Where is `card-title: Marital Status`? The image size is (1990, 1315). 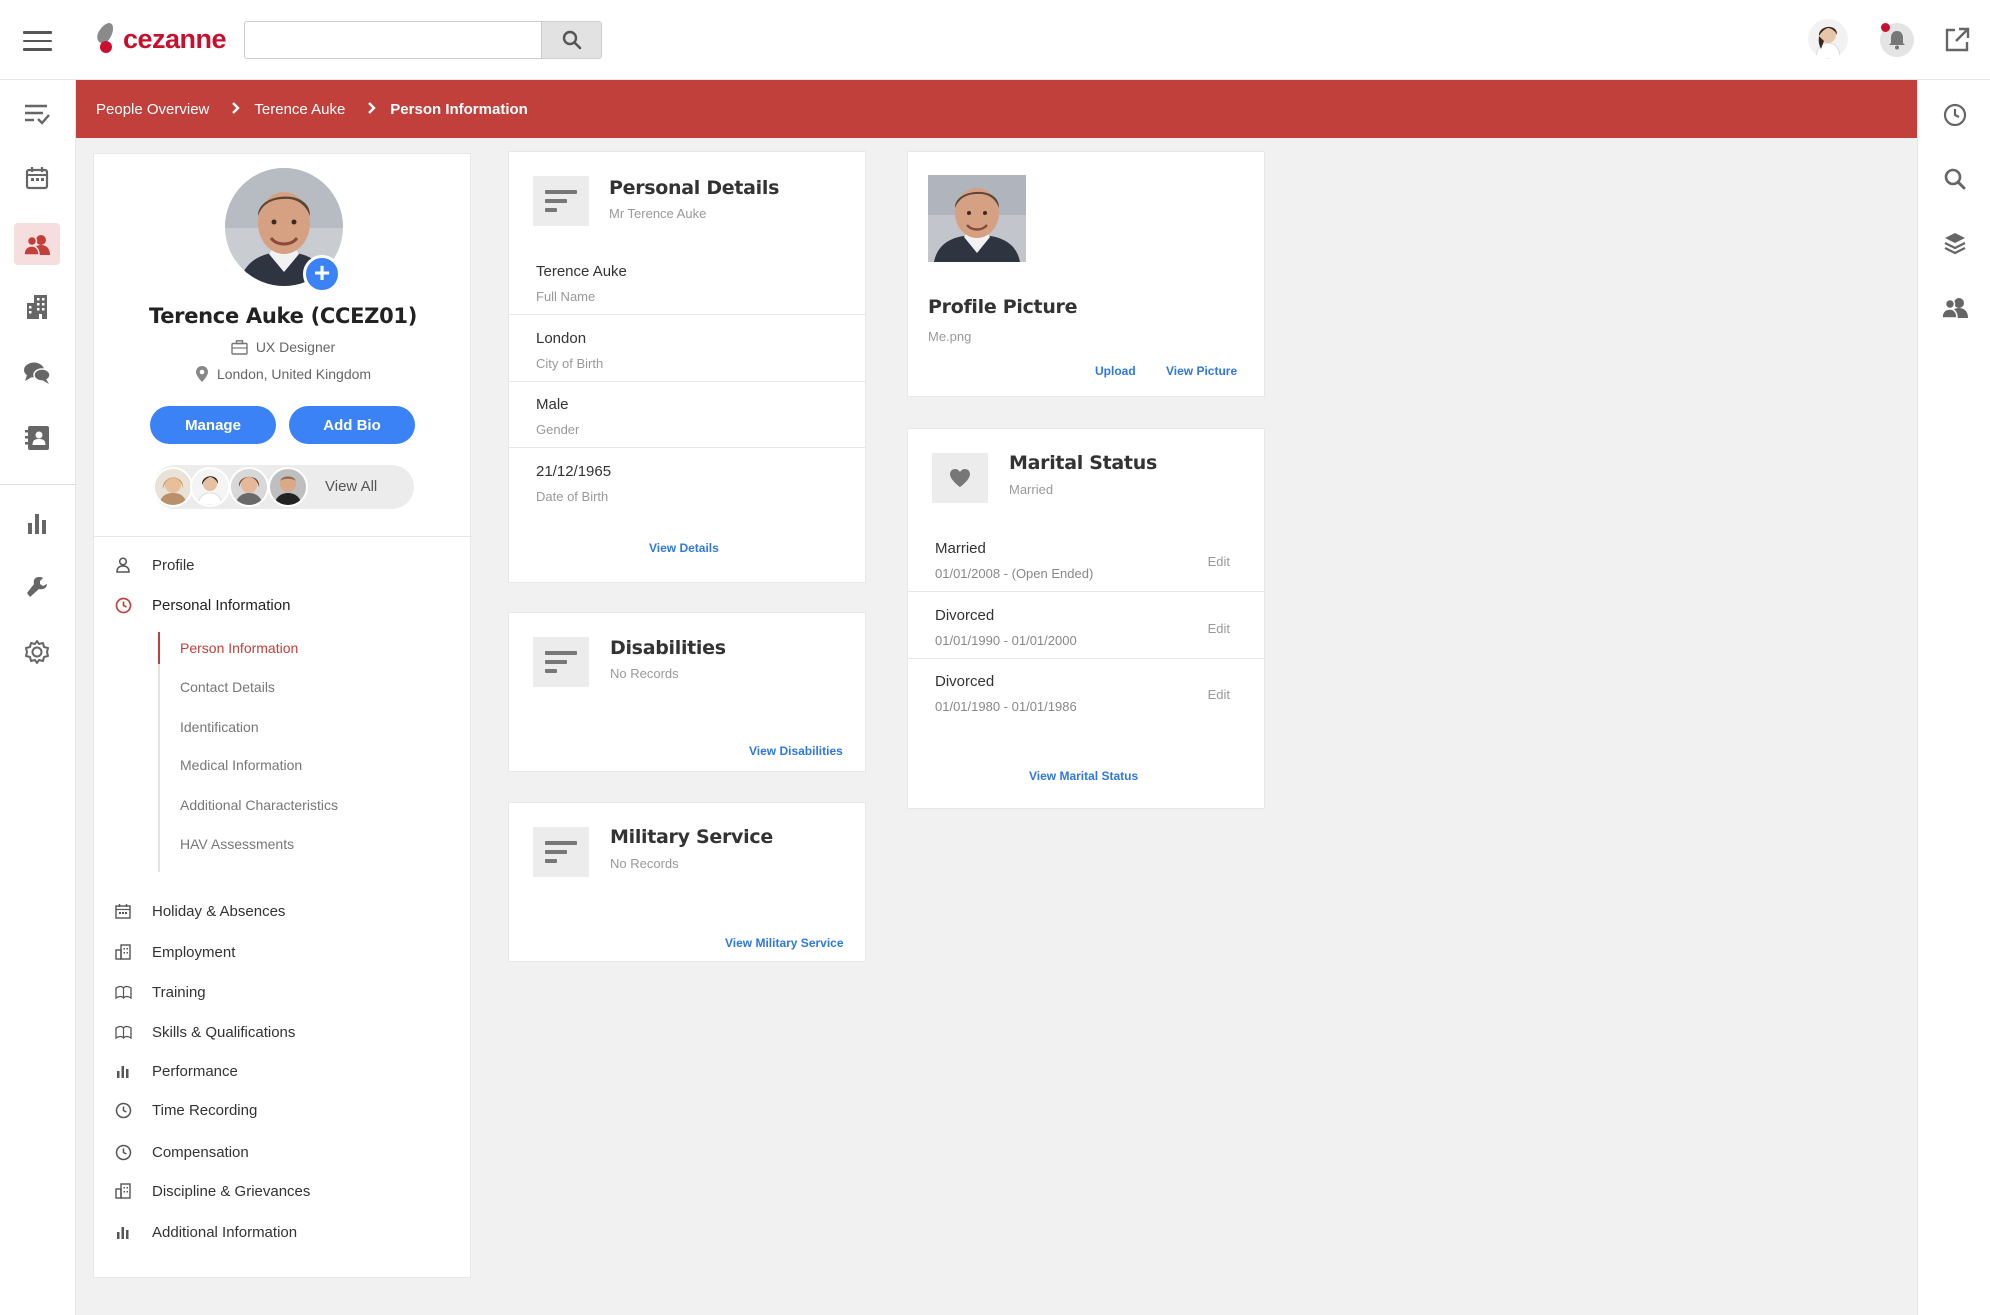
card-title: Marital Status is located at coordinates (1083, 463).